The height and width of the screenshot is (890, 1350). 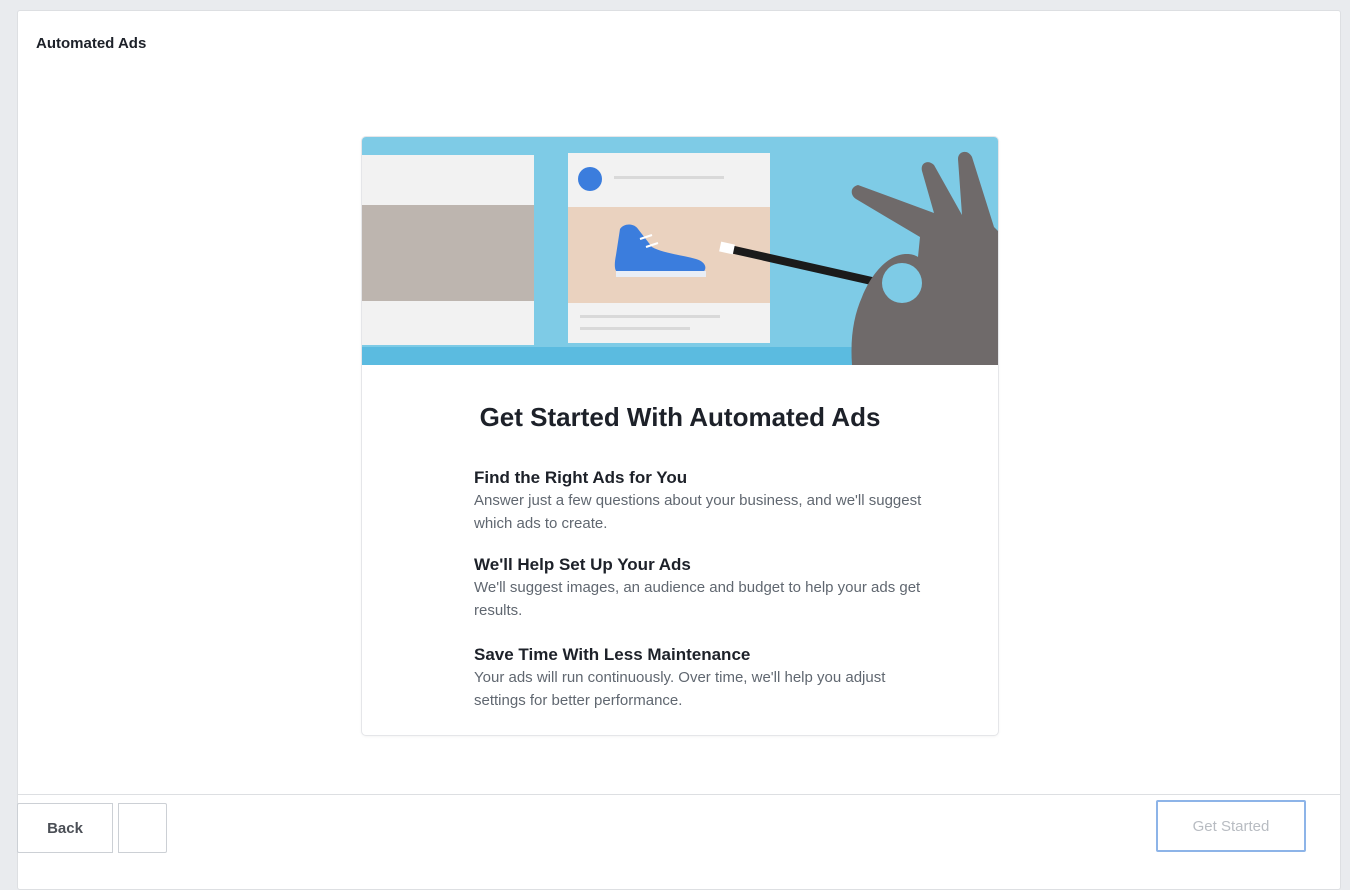 What do you see at coordinates (612, 654) in the screenshot?
I see `feature-title: Save Time With Less Maintenance` at bounding box center [612, 654].